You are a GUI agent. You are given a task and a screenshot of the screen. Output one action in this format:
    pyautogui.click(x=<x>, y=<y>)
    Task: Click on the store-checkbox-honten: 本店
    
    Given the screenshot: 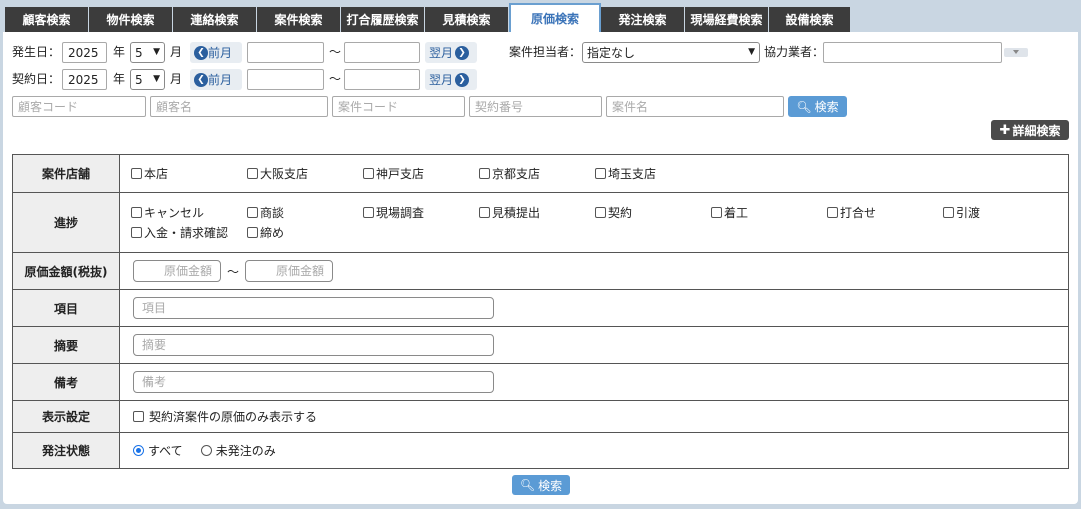 What is the action you would take?
    pyautogui.click(x=189, y=174)
    